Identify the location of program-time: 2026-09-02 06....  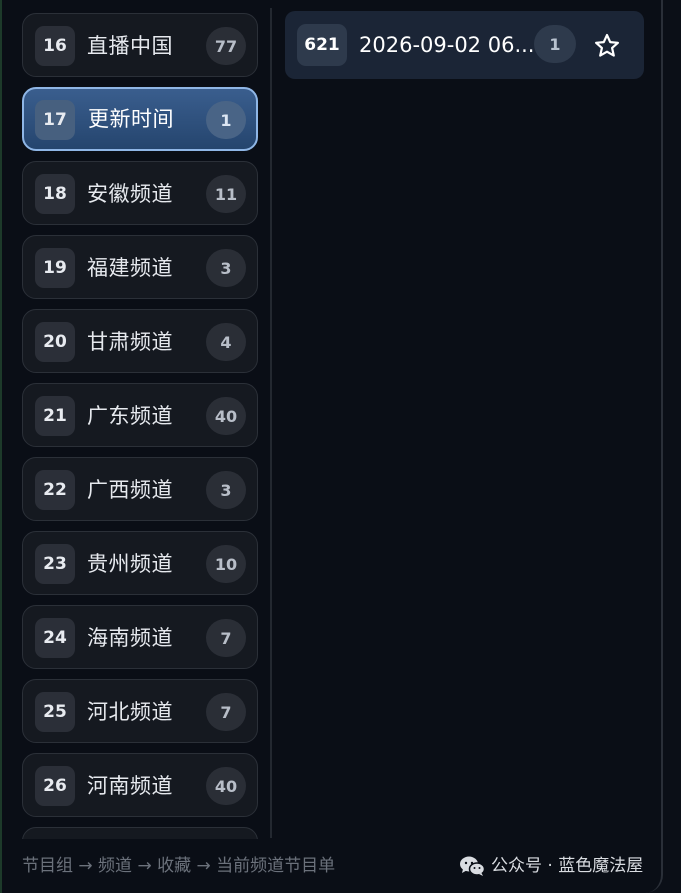
(447, 45).